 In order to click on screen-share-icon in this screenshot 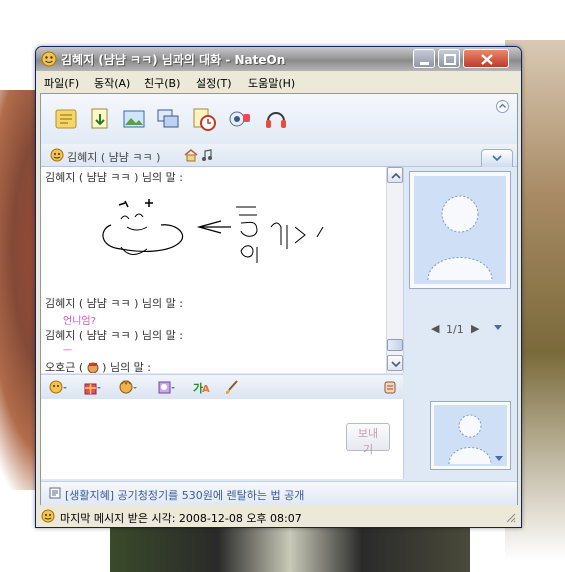, I will do `click(168, 119)`.